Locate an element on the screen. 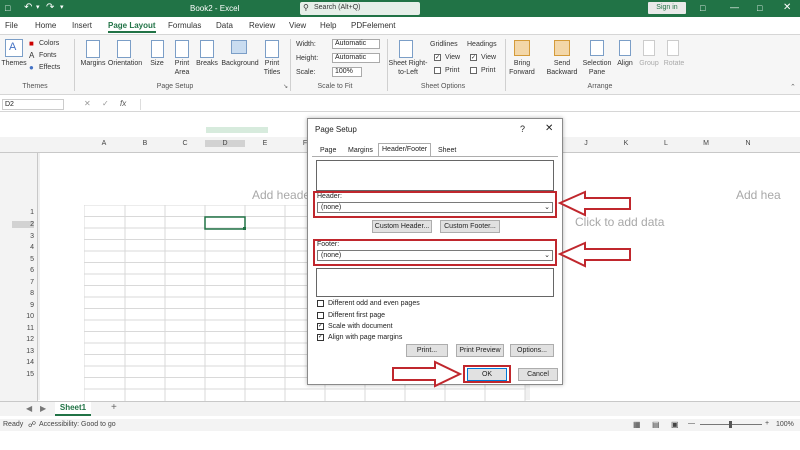  header-select: (none) ⌄ is located at coordinates (435, 207).